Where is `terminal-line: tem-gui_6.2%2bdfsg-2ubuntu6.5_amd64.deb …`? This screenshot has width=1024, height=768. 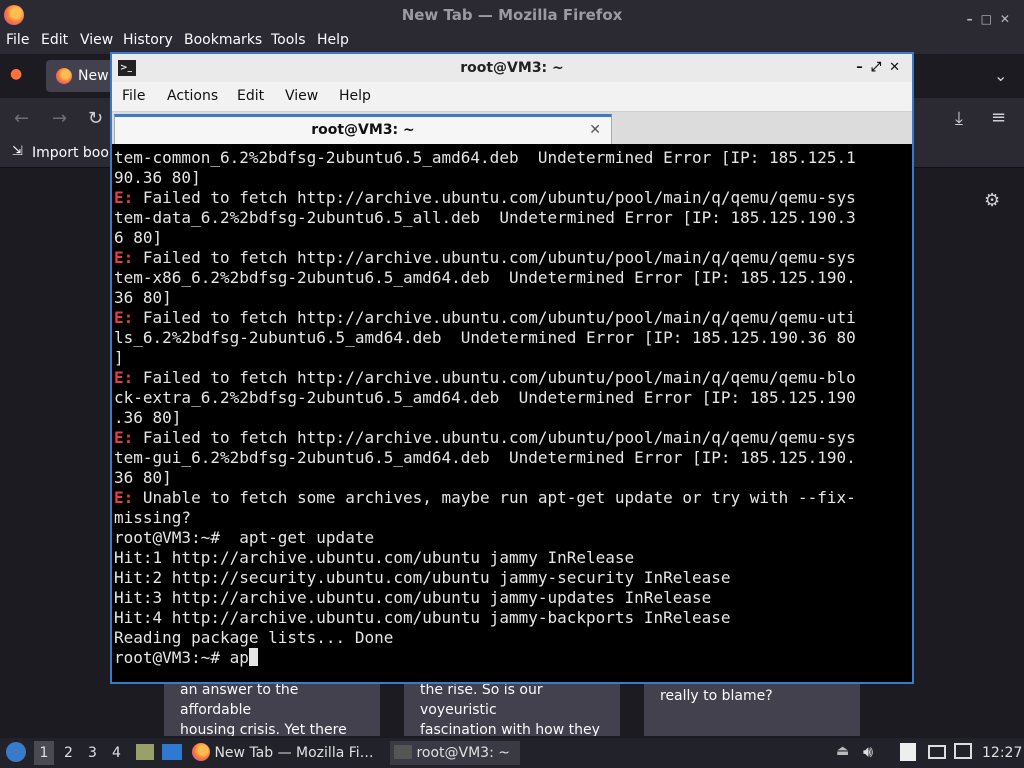
terminal-line: tem-gui_6.2%2bdfsg-2ubuntu6.5_amd64.deb … is located at coordinates (485, 457).